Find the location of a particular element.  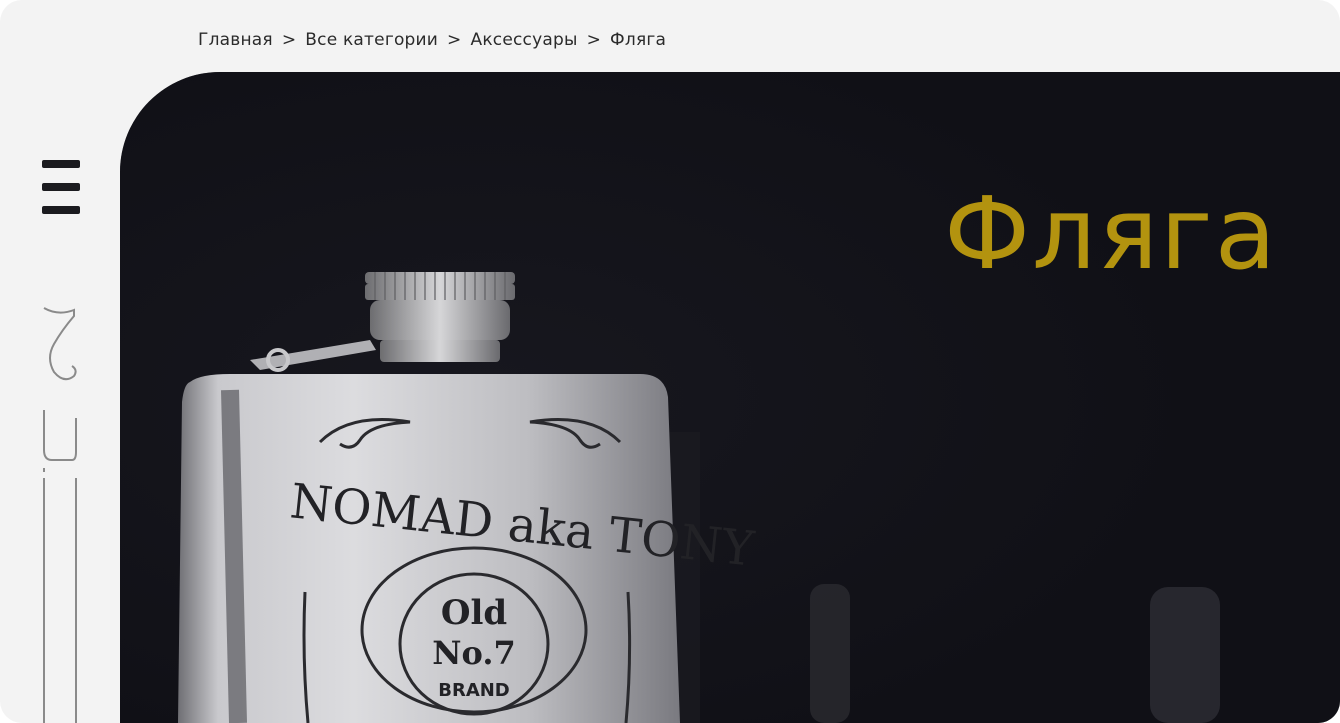

breadcrumb-home: Главная is located at coordinates (235, 40).